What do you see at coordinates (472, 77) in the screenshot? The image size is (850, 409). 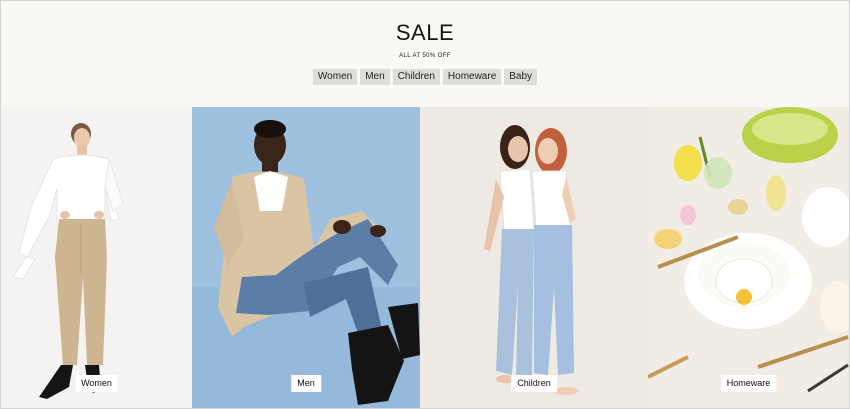 I see `category-tab-homeware: Homeware` at bounding box center [472, 77].